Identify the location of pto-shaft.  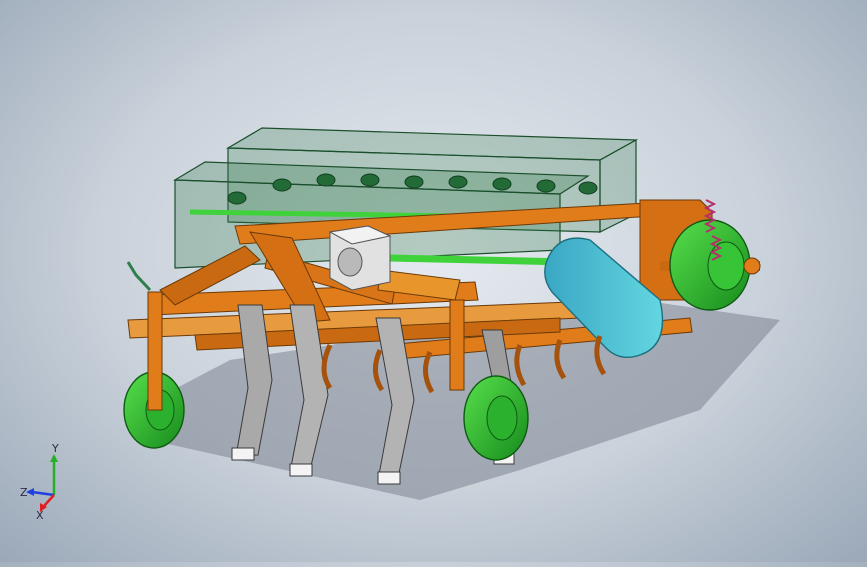
(480, 260).